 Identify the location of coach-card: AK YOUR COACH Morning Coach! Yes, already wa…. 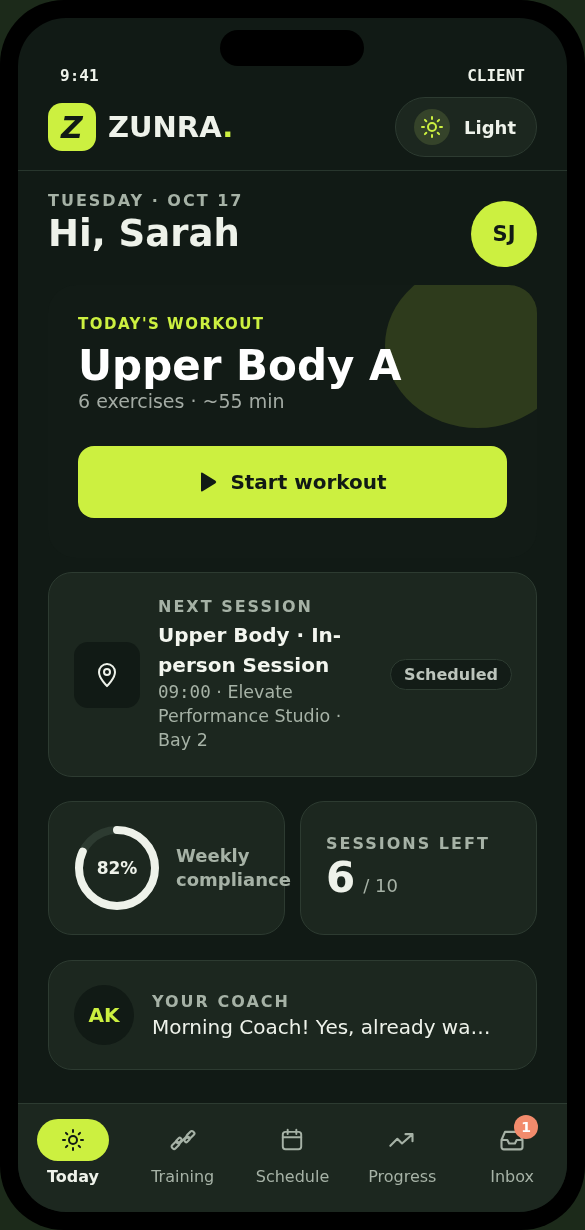
(292, 1015).